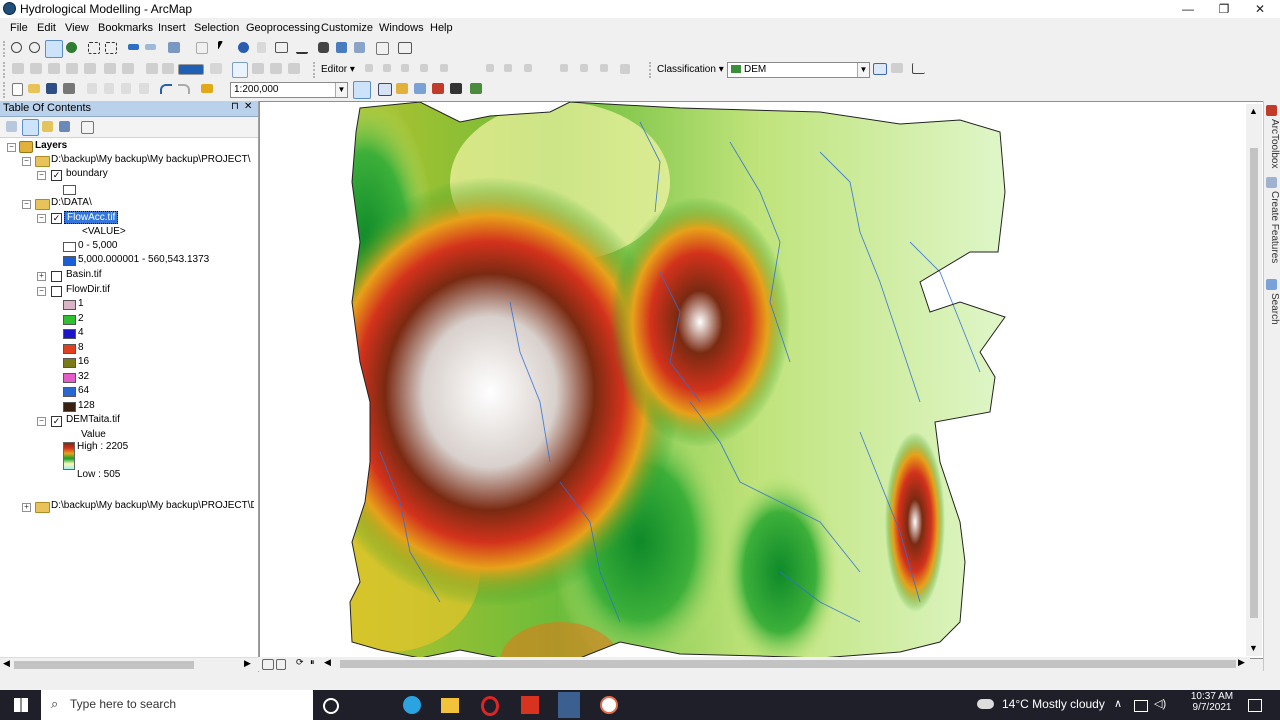  I want to click on map-scale-dropdown: 1:200,000 ▼, so click(289, 90).